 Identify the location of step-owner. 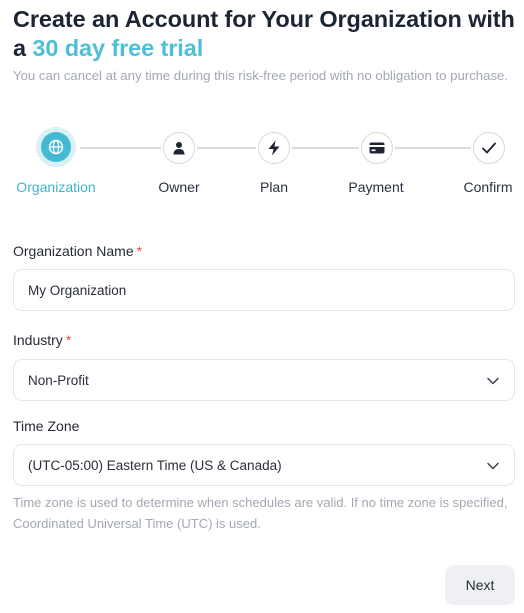
(179, 148).